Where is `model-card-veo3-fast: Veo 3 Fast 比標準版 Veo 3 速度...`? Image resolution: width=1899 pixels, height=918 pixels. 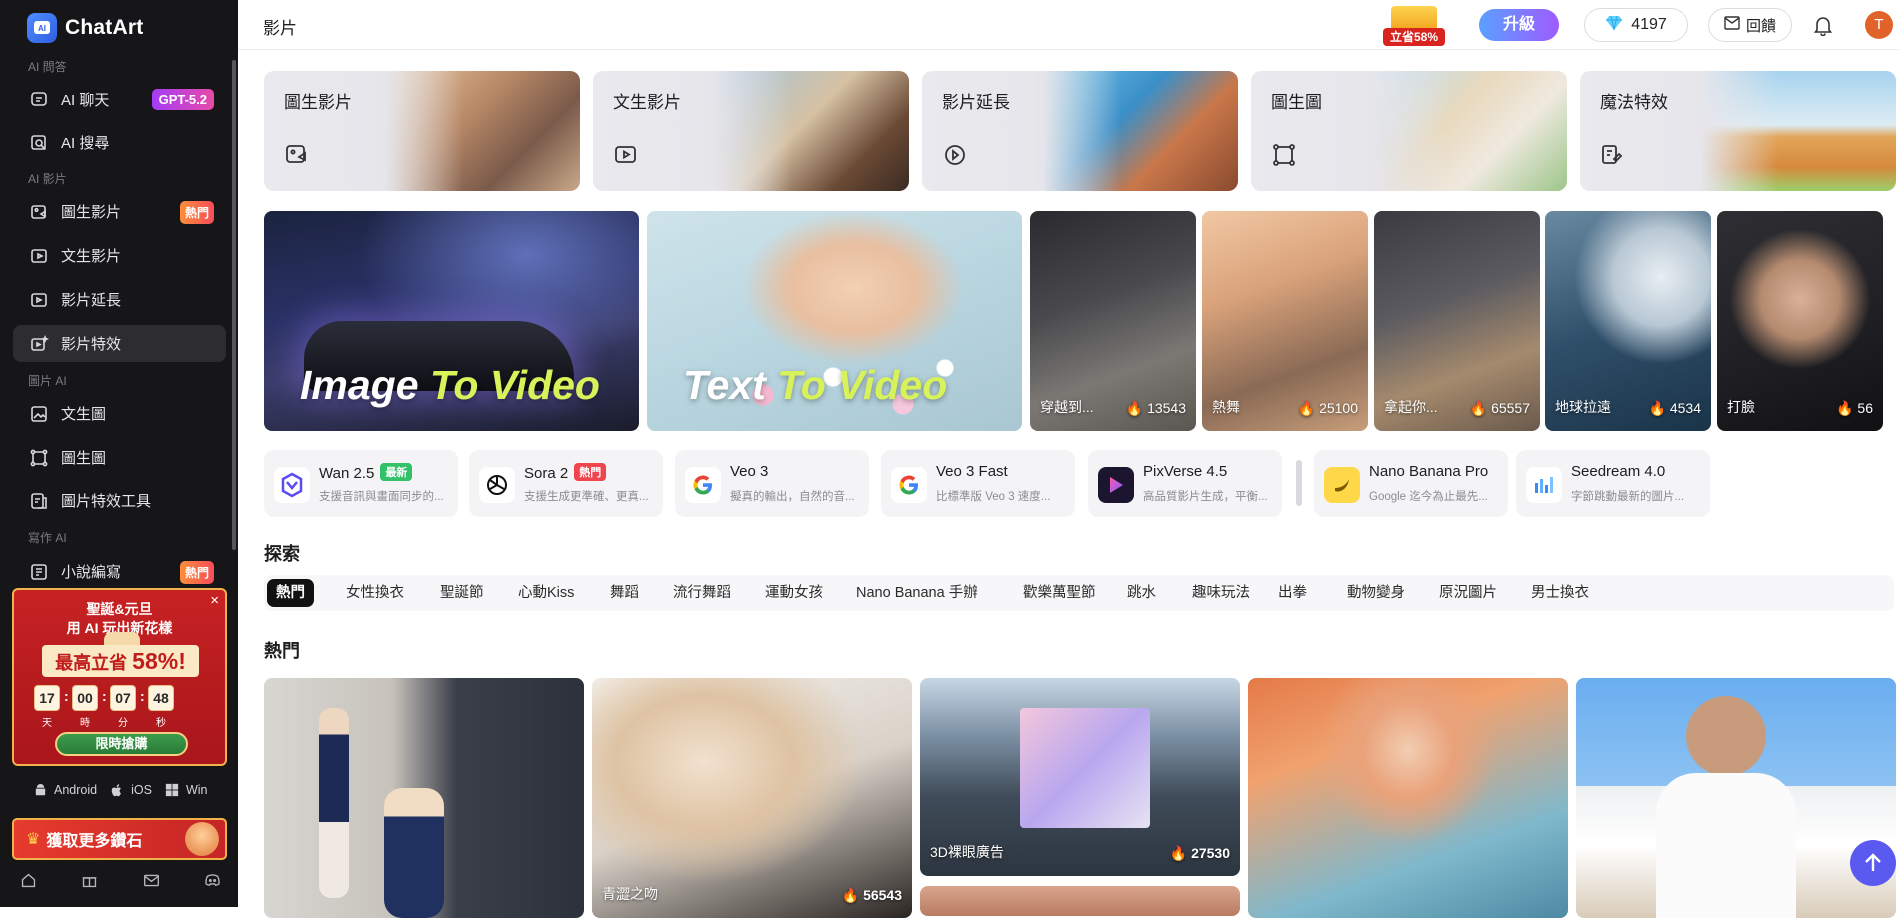 model-card-veo3-fast: Veo 3 Fast 比標準版 Veo 3 速度... is located at coordinates (978, 483).